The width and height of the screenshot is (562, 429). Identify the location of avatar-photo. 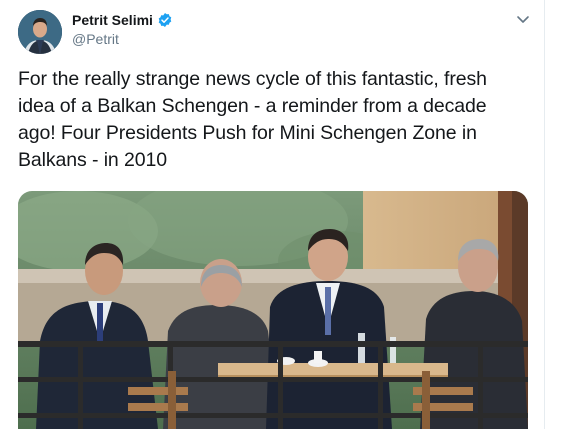
(40, 32).